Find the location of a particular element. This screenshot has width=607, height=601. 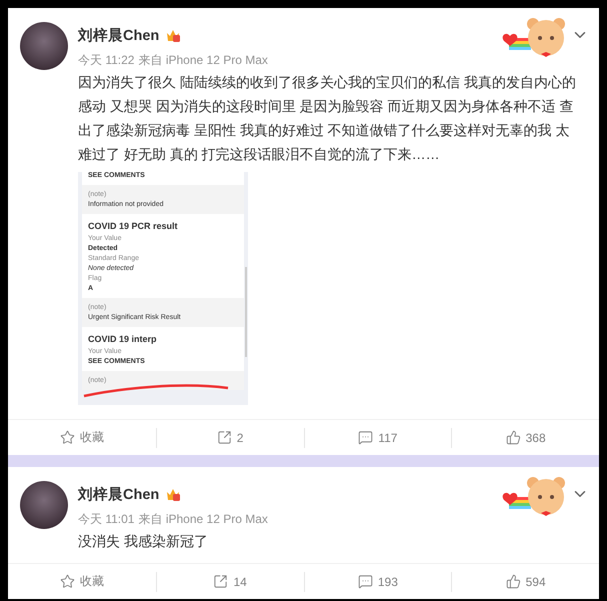

report-screenshot is located at coordinates (163, 288).